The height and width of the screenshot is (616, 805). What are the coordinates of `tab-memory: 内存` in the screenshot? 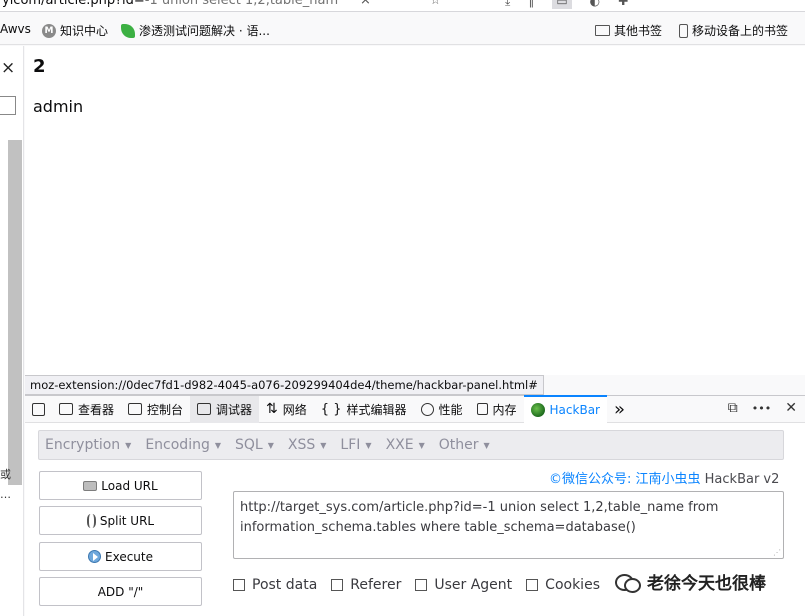 It's located at (497, 409).